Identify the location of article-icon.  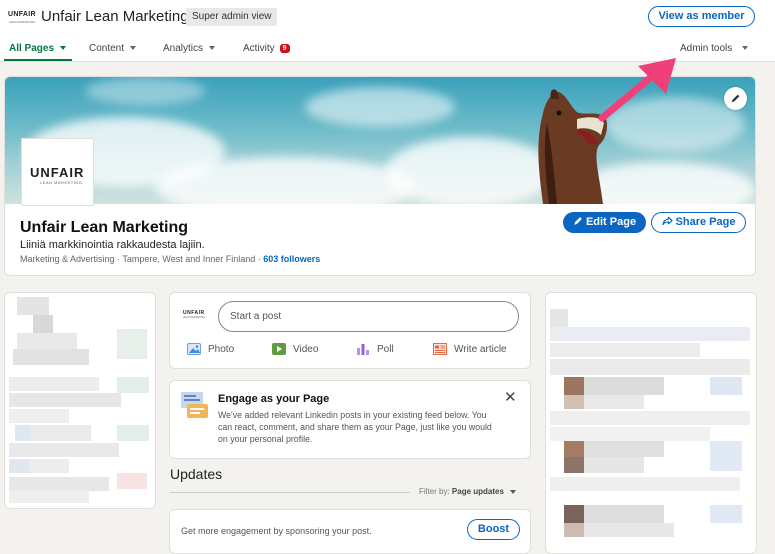
(440, 349).